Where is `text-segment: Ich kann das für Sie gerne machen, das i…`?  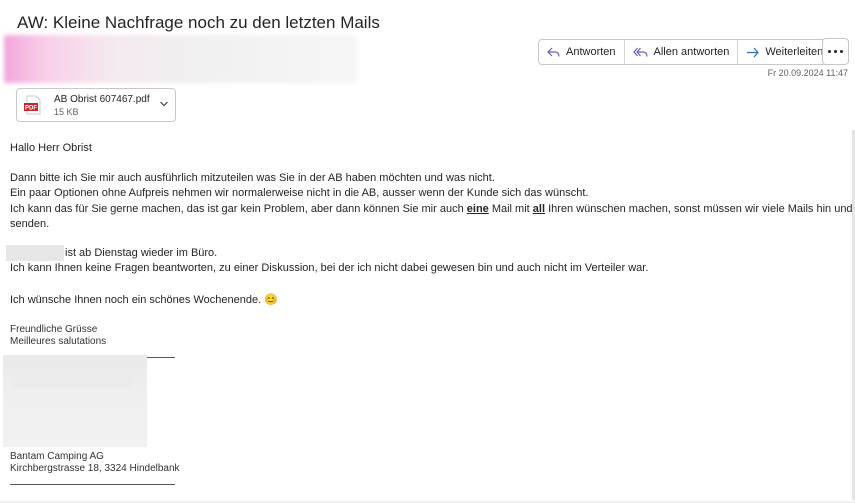
text-segment: Ich kann das für Sie gerne machen, das i… is located at coordinates (238, 209).